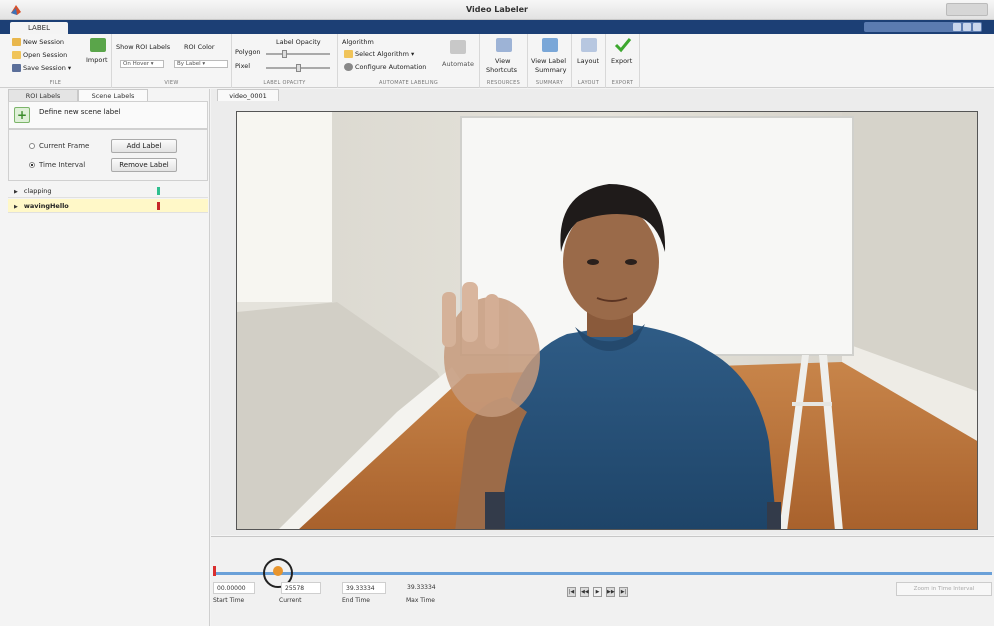  What do you see at coordinates (967, 27) in the screenshot?
I see `undo-icon` at bounding box center [967, 27].